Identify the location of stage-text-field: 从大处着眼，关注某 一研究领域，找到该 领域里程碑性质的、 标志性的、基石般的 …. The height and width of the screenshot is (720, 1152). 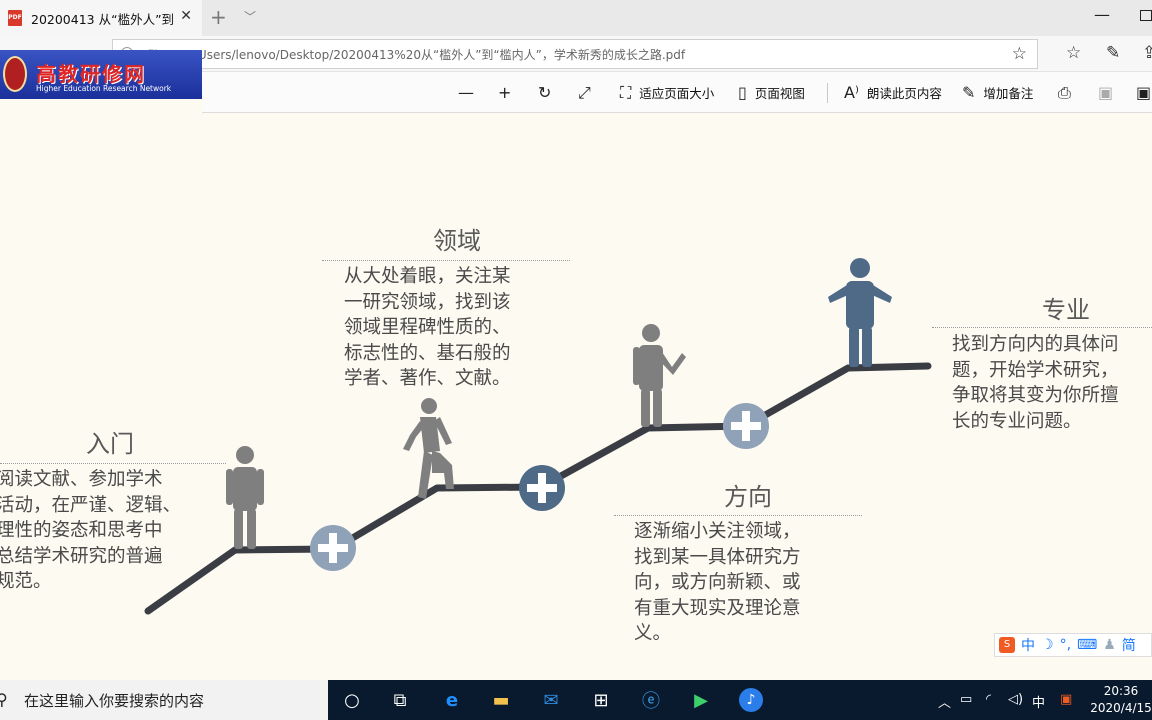
(427, 328).